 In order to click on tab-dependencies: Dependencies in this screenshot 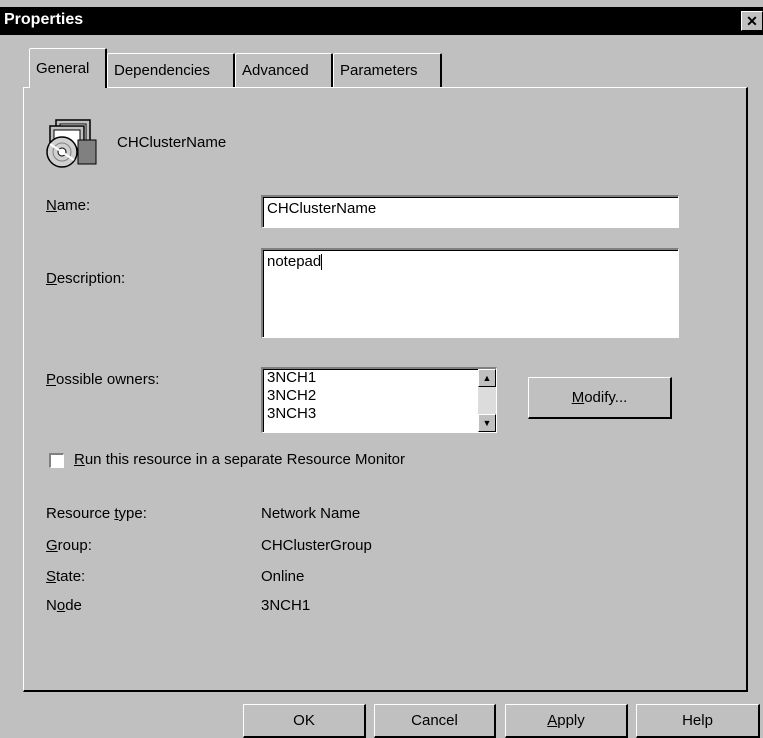, I will do `click(171, 70)`.